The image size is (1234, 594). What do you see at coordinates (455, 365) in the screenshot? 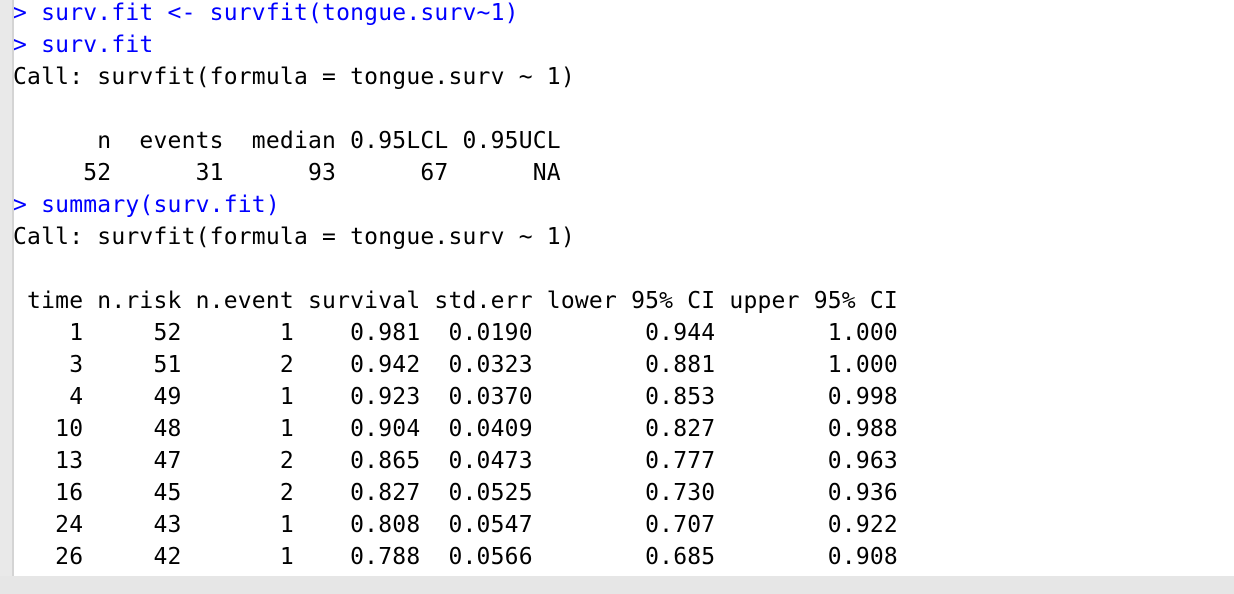
I see `console-output-line: 3 51 2 0.942 0.0323 0.881 1.000` at bounding box center [455, 365].